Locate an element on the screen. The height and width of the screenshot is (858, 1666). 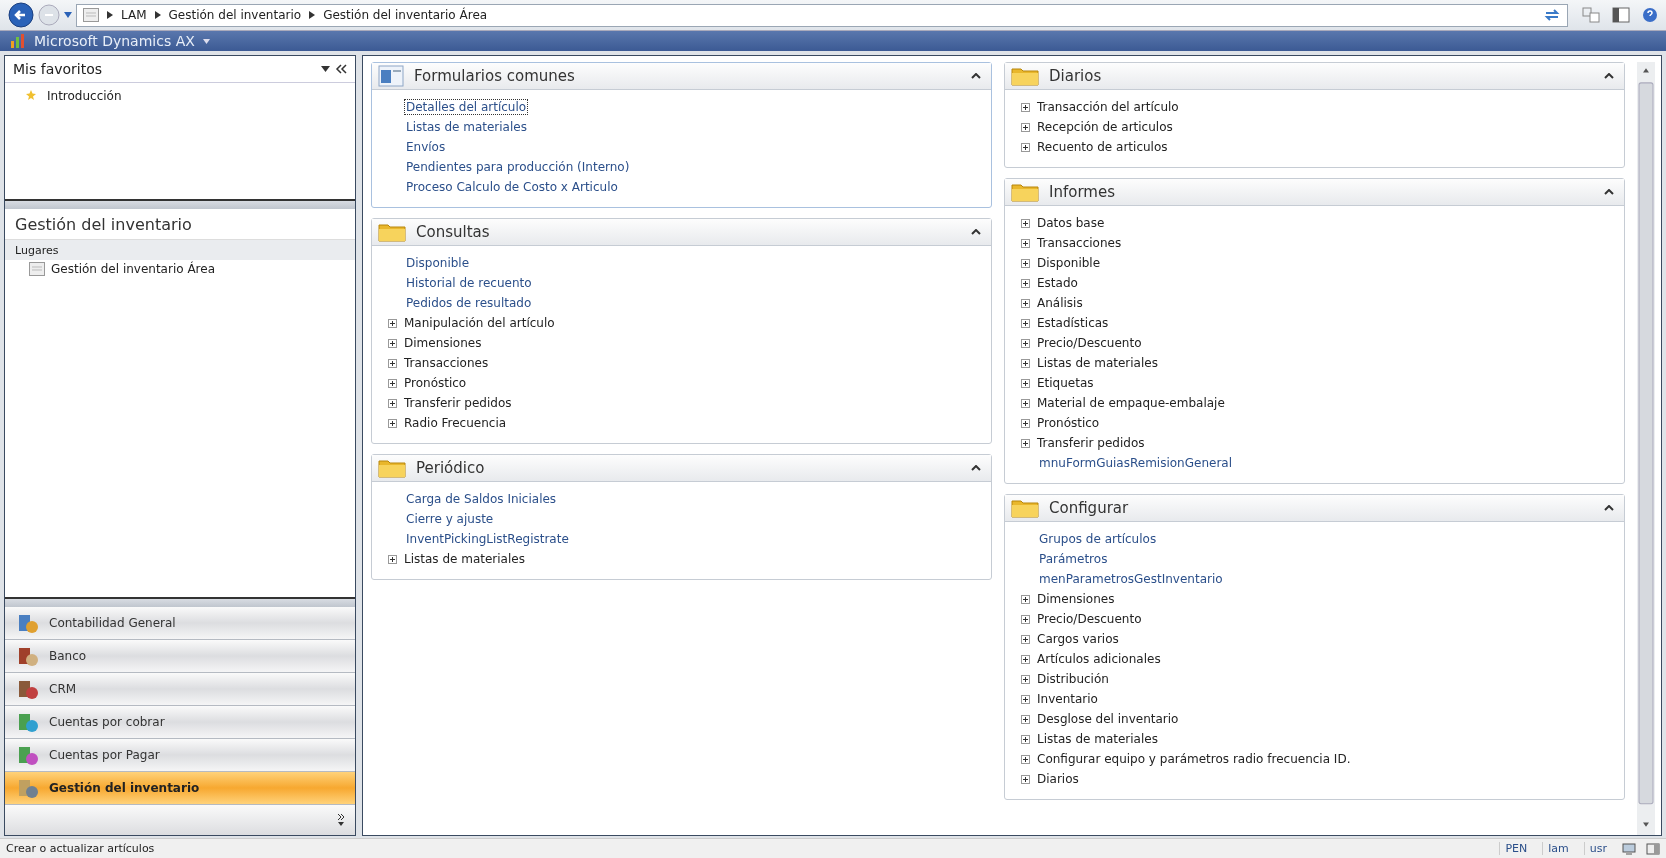
help-icon is located at coordinates (1650, 15).